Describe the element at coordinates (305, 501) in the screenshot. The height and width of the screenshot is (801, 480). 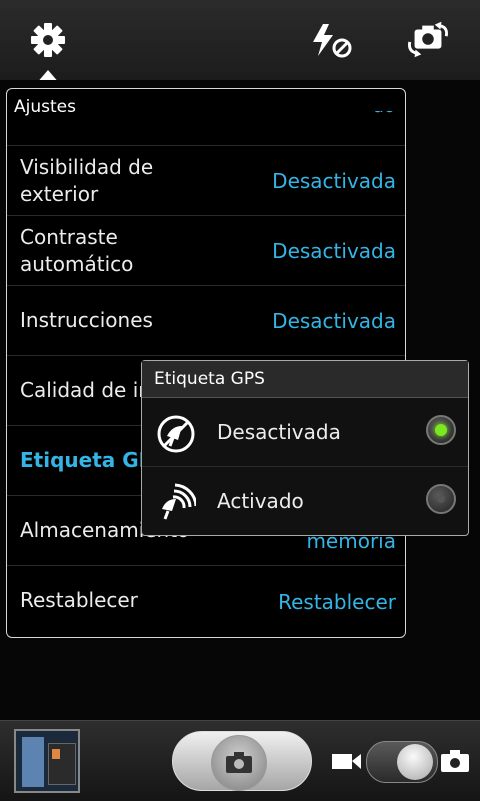
I see `gps-option-on: Activado` at that location.